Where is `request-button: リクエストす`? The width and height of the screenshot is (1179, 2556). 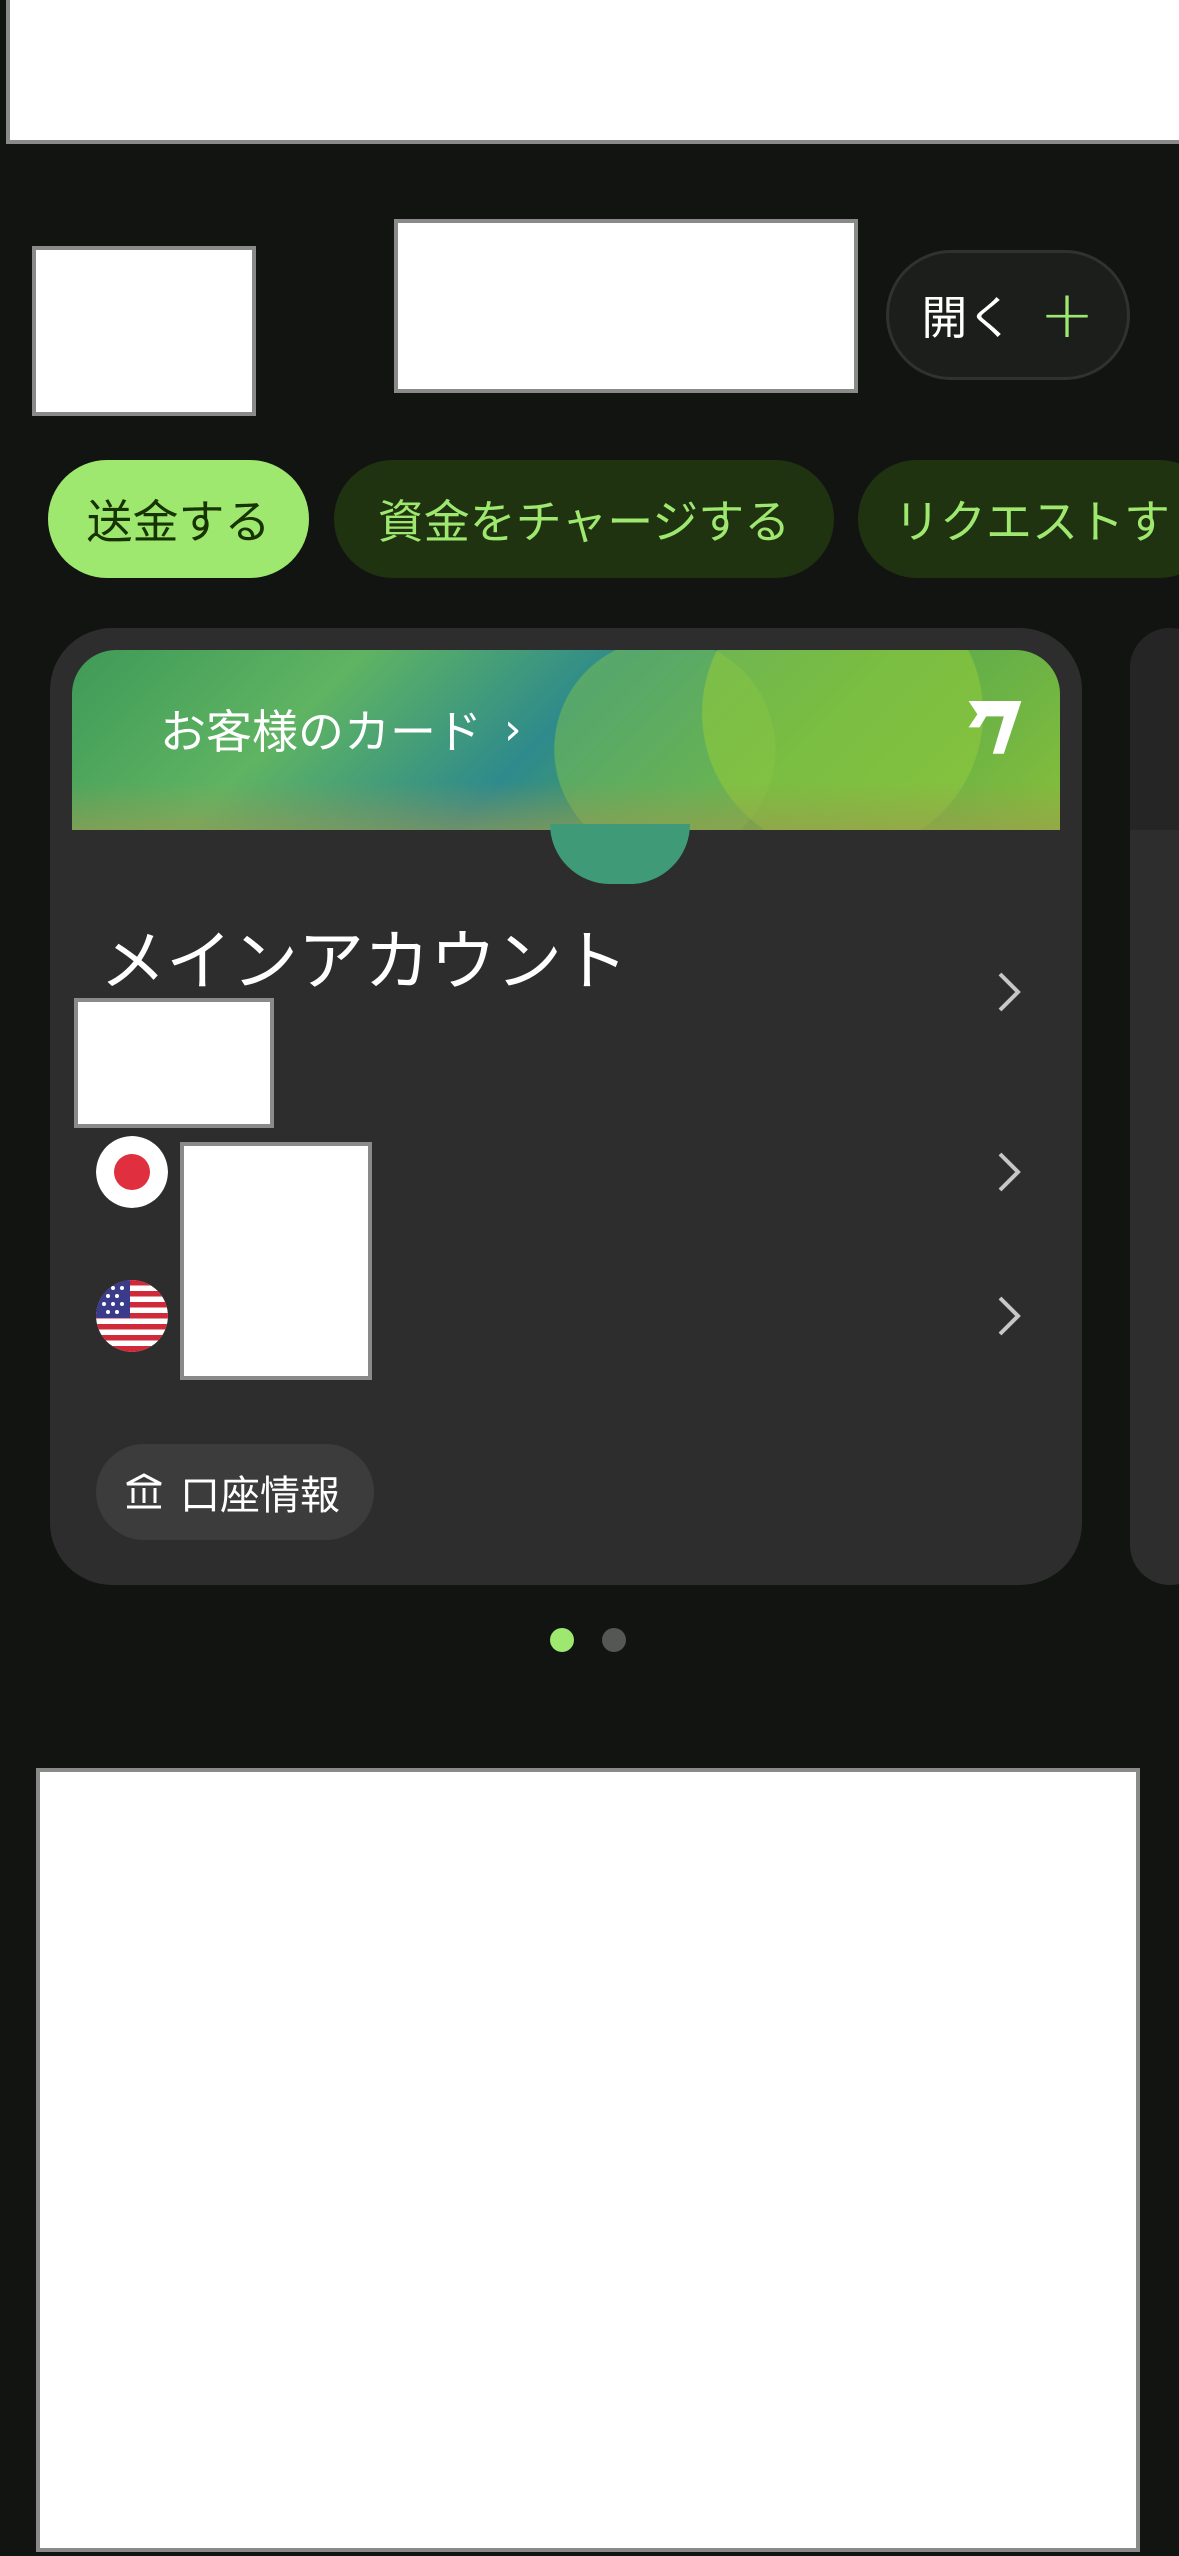 request-button: リクエストす is located at coordinates (1018, 519).